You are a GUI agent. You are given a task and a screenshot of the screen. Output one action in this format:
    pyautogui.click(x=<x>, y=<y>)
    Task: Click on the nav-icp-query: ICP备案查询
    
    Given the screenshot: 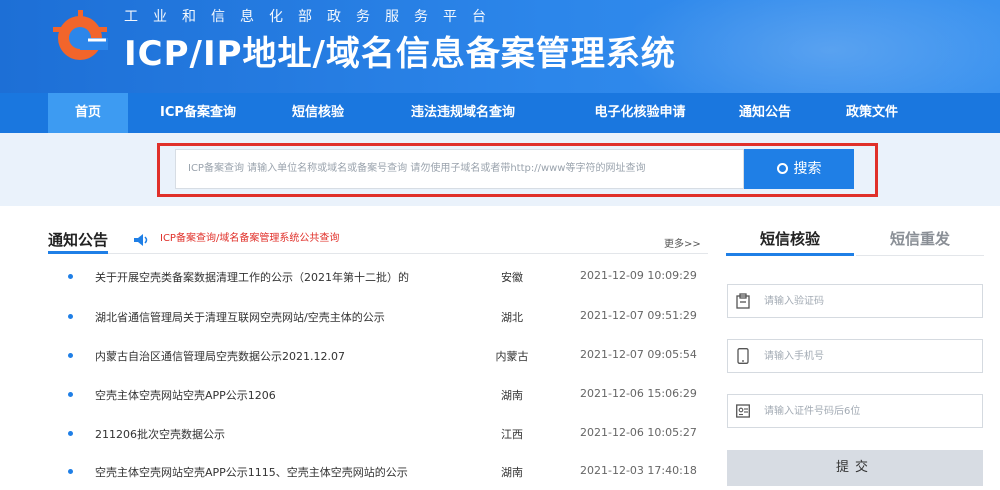 What is the action you would take?
    pyautogui.click(x=198, y=113)
    